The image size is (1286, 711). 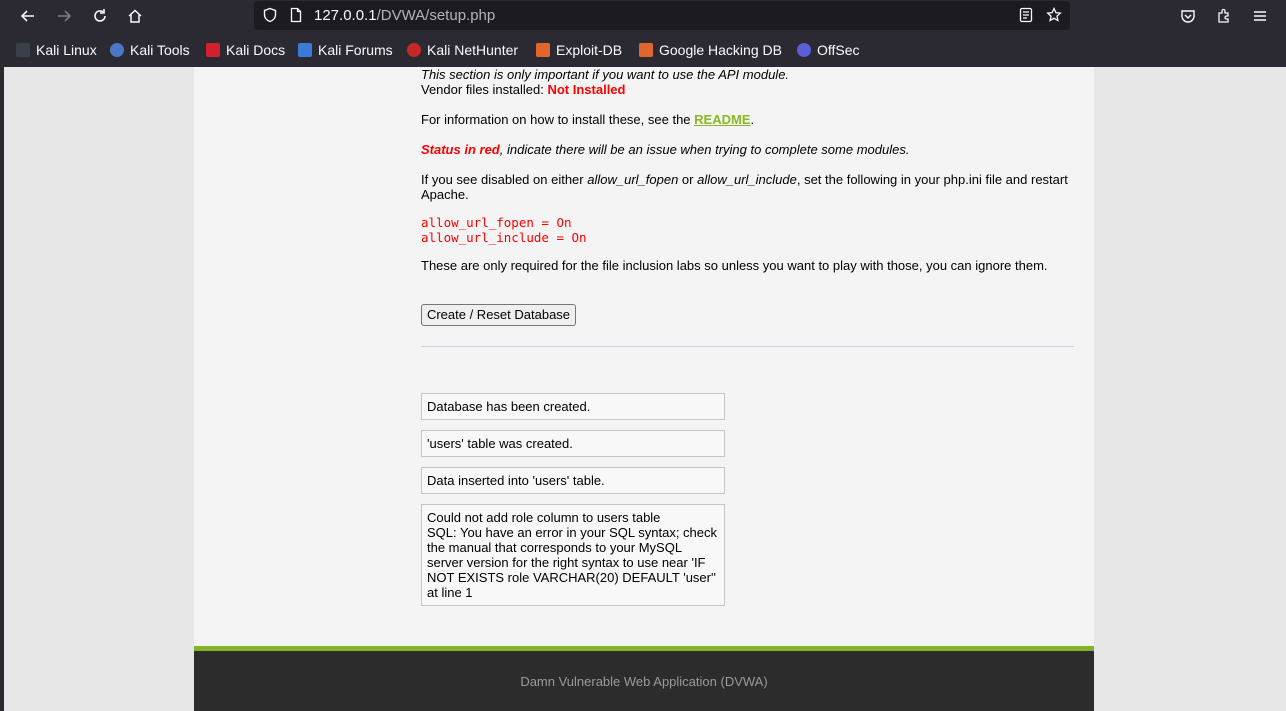 What do you see at coordinates (256, 50) in the screenshot?
I see `bookmark-label: Kali Docs` at bounding box center [256, 50].